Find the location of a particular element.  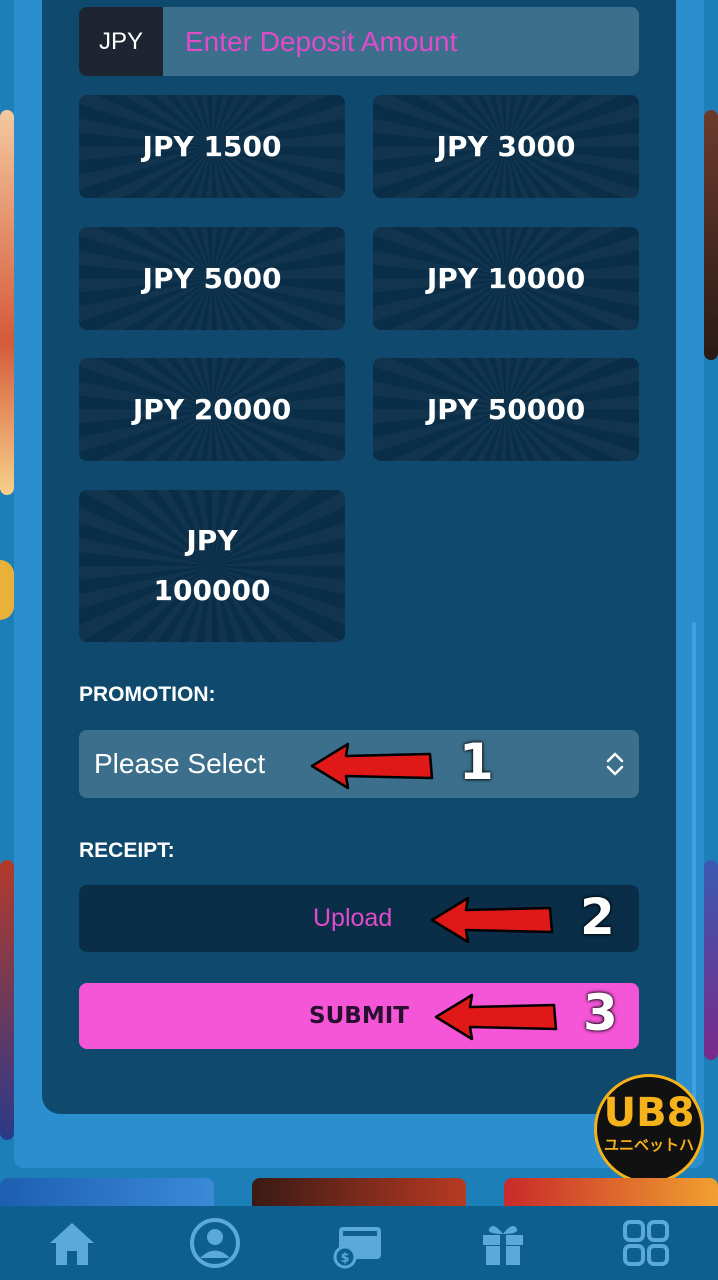

nav-menu is located at coordinates (646, 1243).